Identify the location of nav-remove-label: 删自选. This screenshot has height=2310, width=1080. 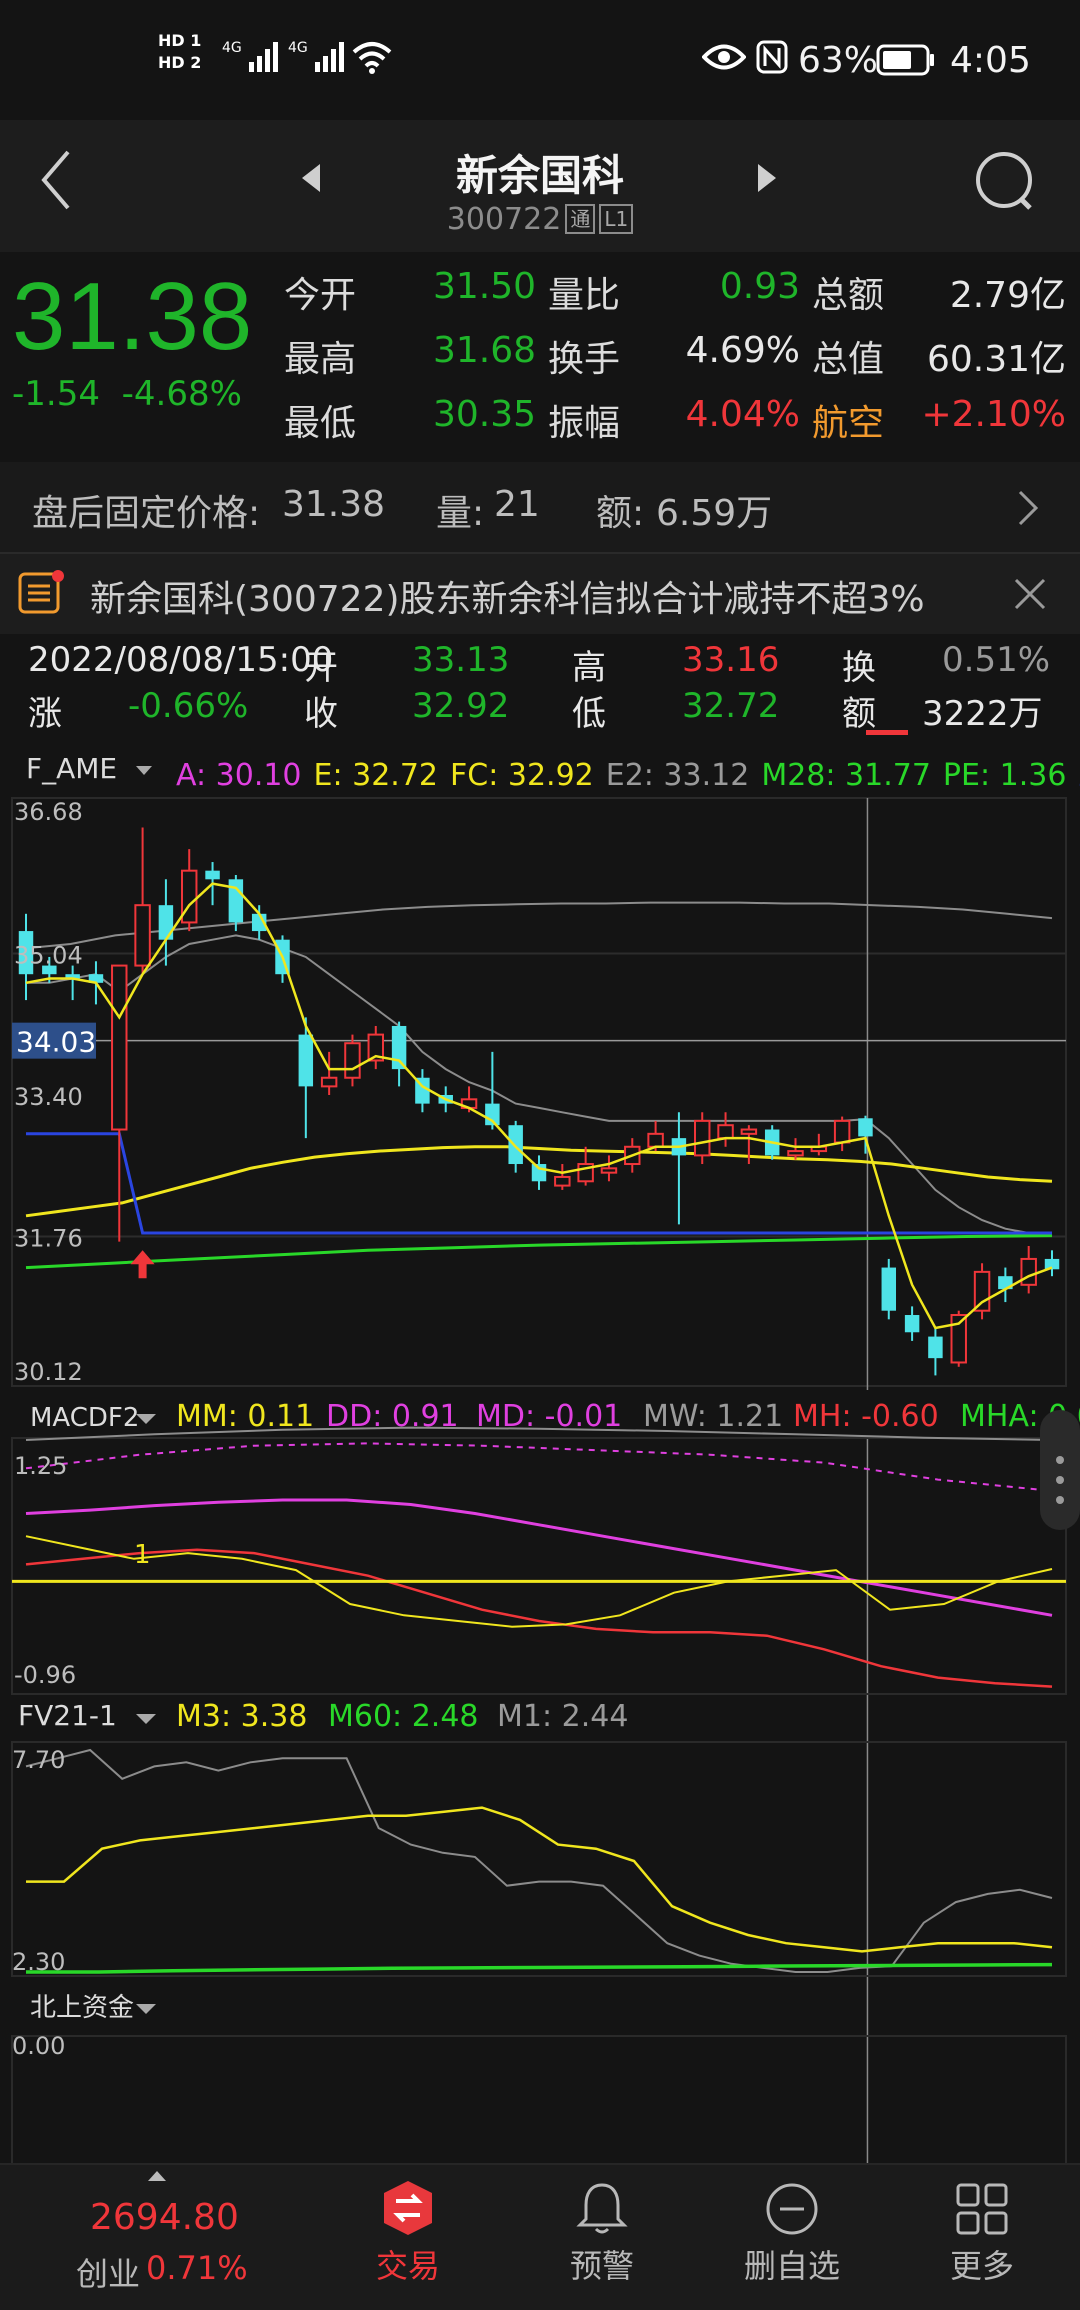
(791, 2266).